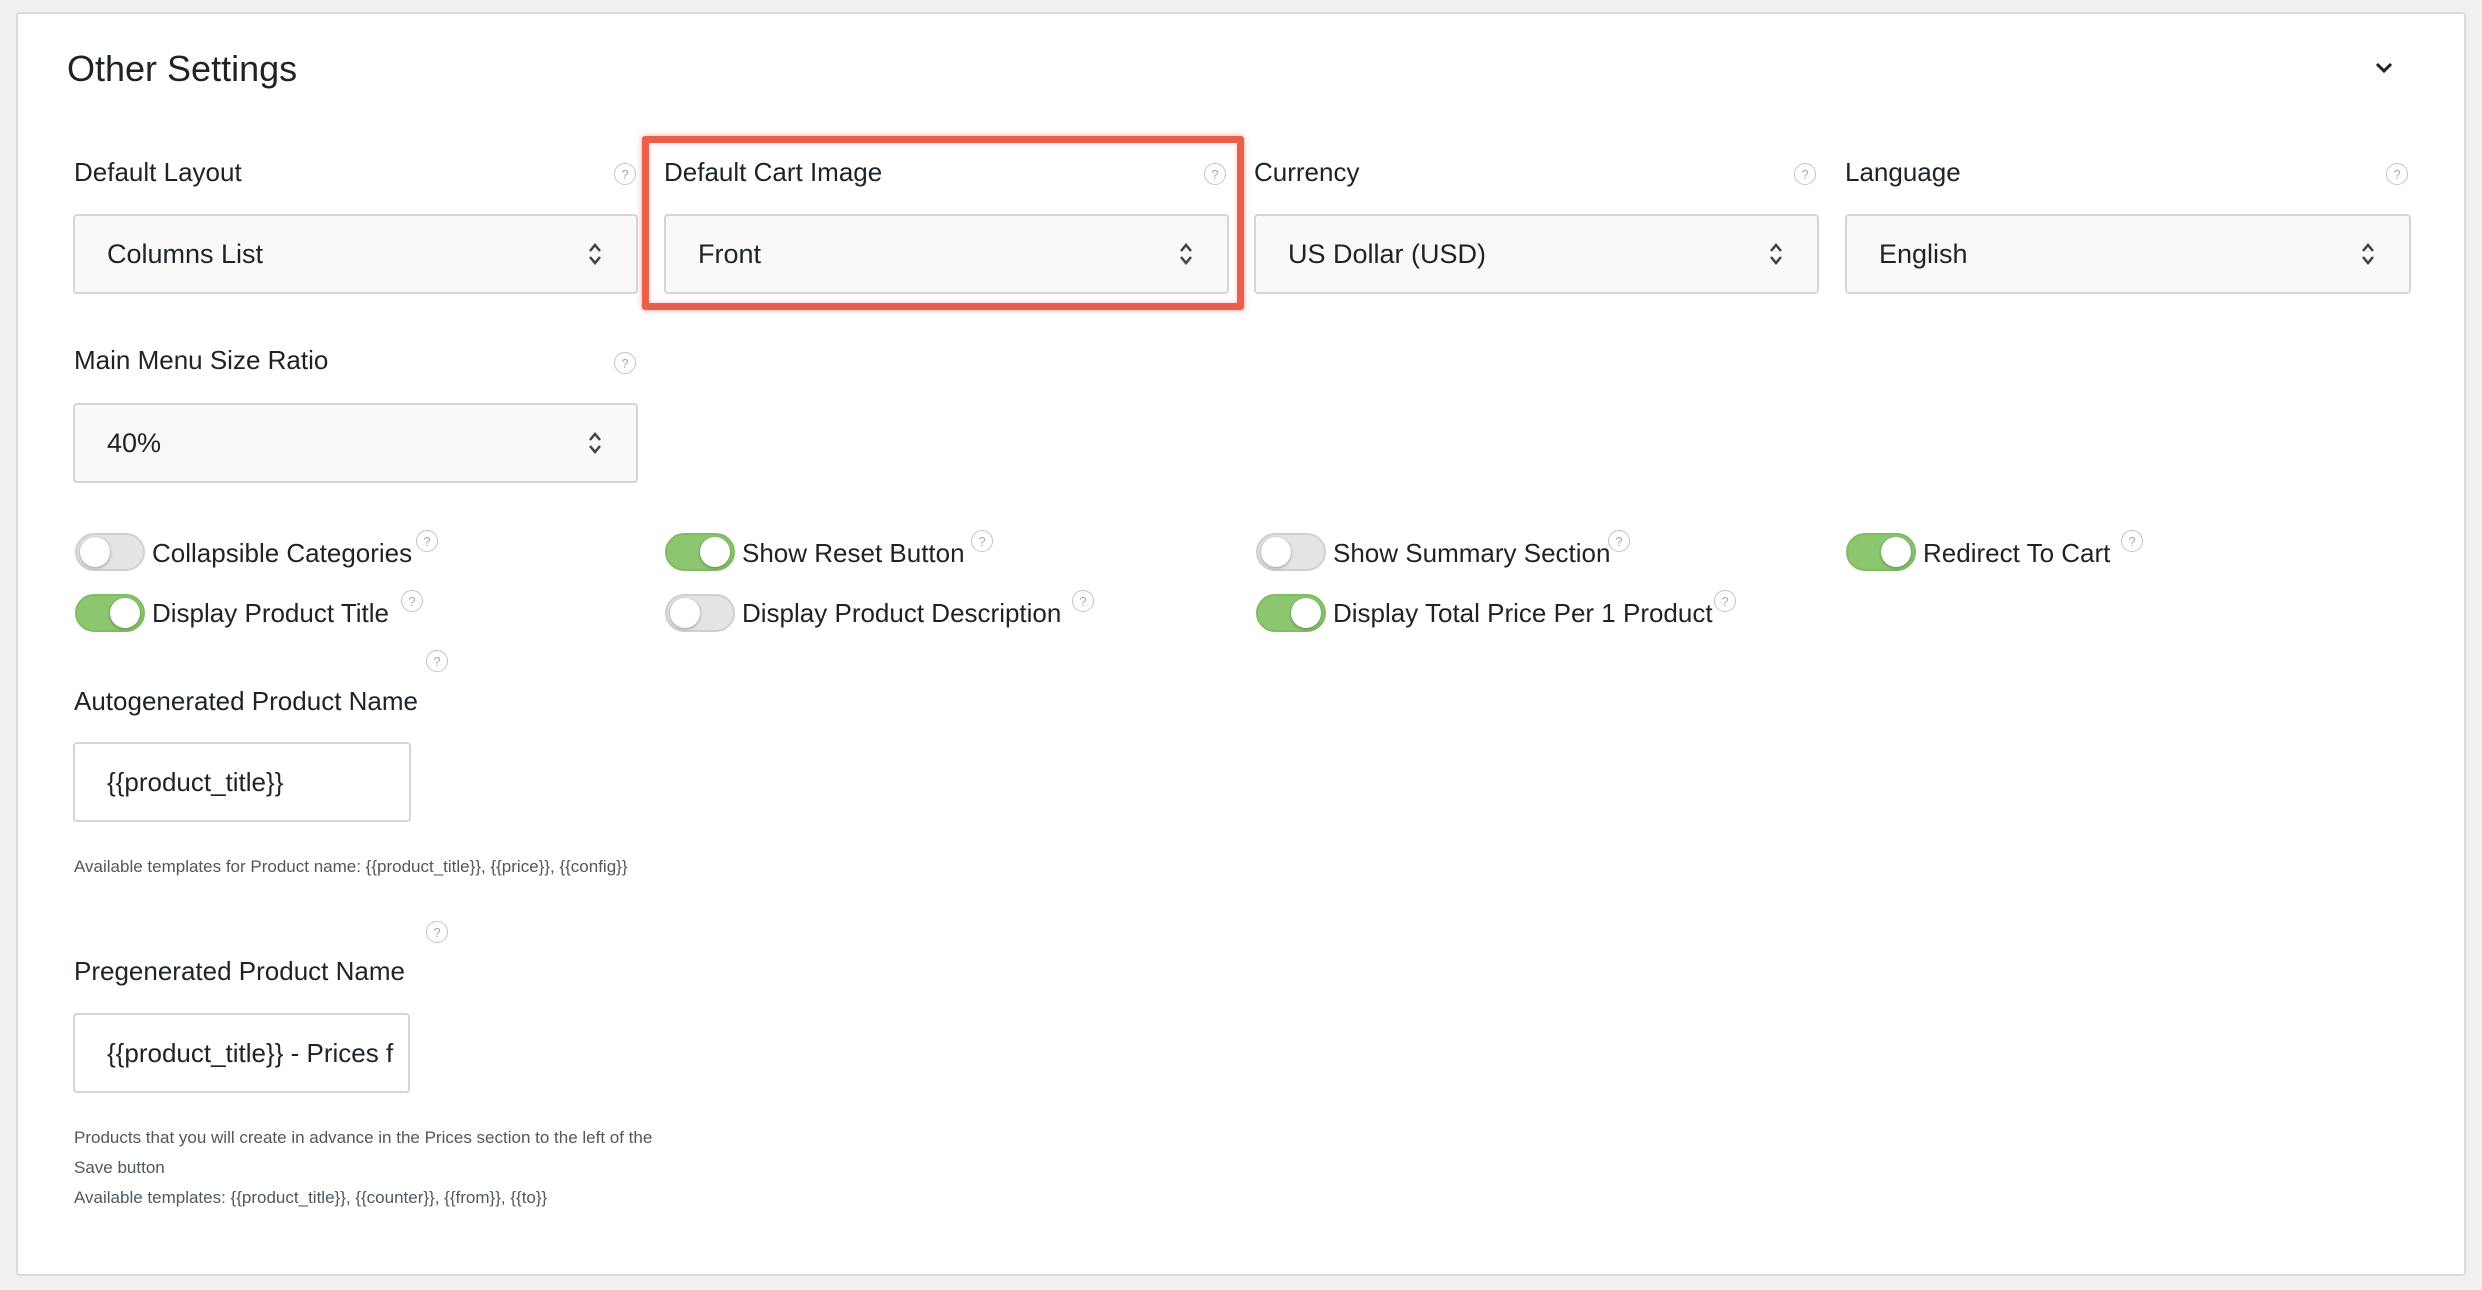  What do you see at coordinates (246, 701) in the screenshot?
I see `autogenerated-product-name-label: Autogenerated Product Name` at bounding box center [246, 701].